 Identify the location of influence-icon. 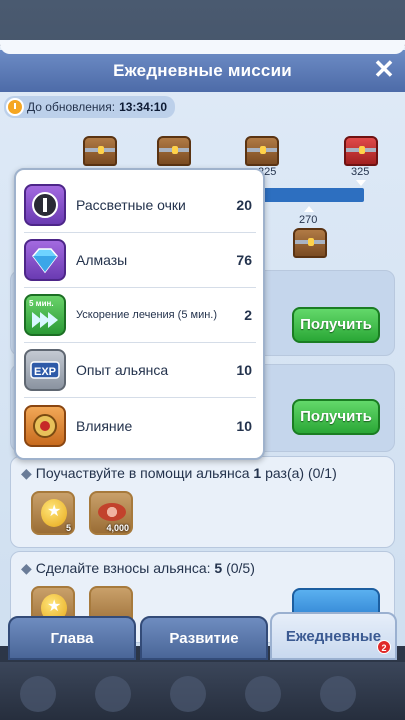
(45, 425).